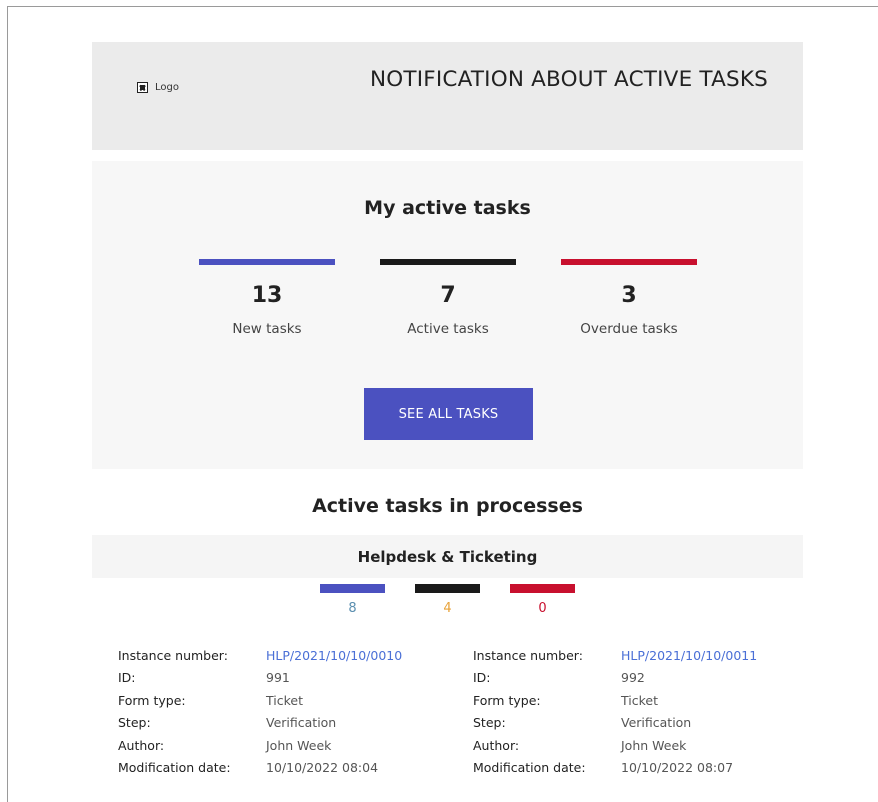 This screenshot has width=878, height=802. Describe the element at coordinates (352, 600) in the screenshot. I see `process-stat-new: 8` at that location.